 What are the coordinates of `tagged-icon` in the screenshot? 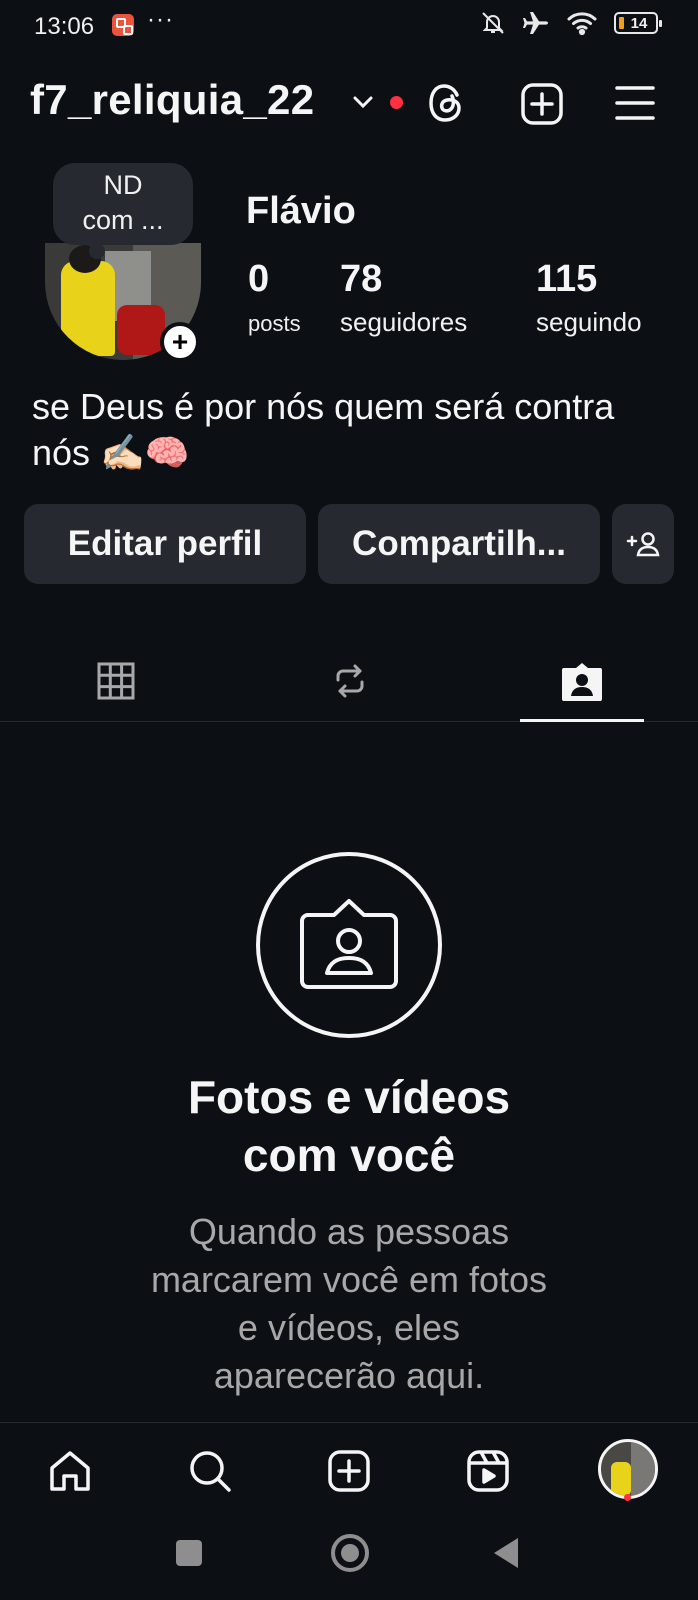 It's located at (582, 682).